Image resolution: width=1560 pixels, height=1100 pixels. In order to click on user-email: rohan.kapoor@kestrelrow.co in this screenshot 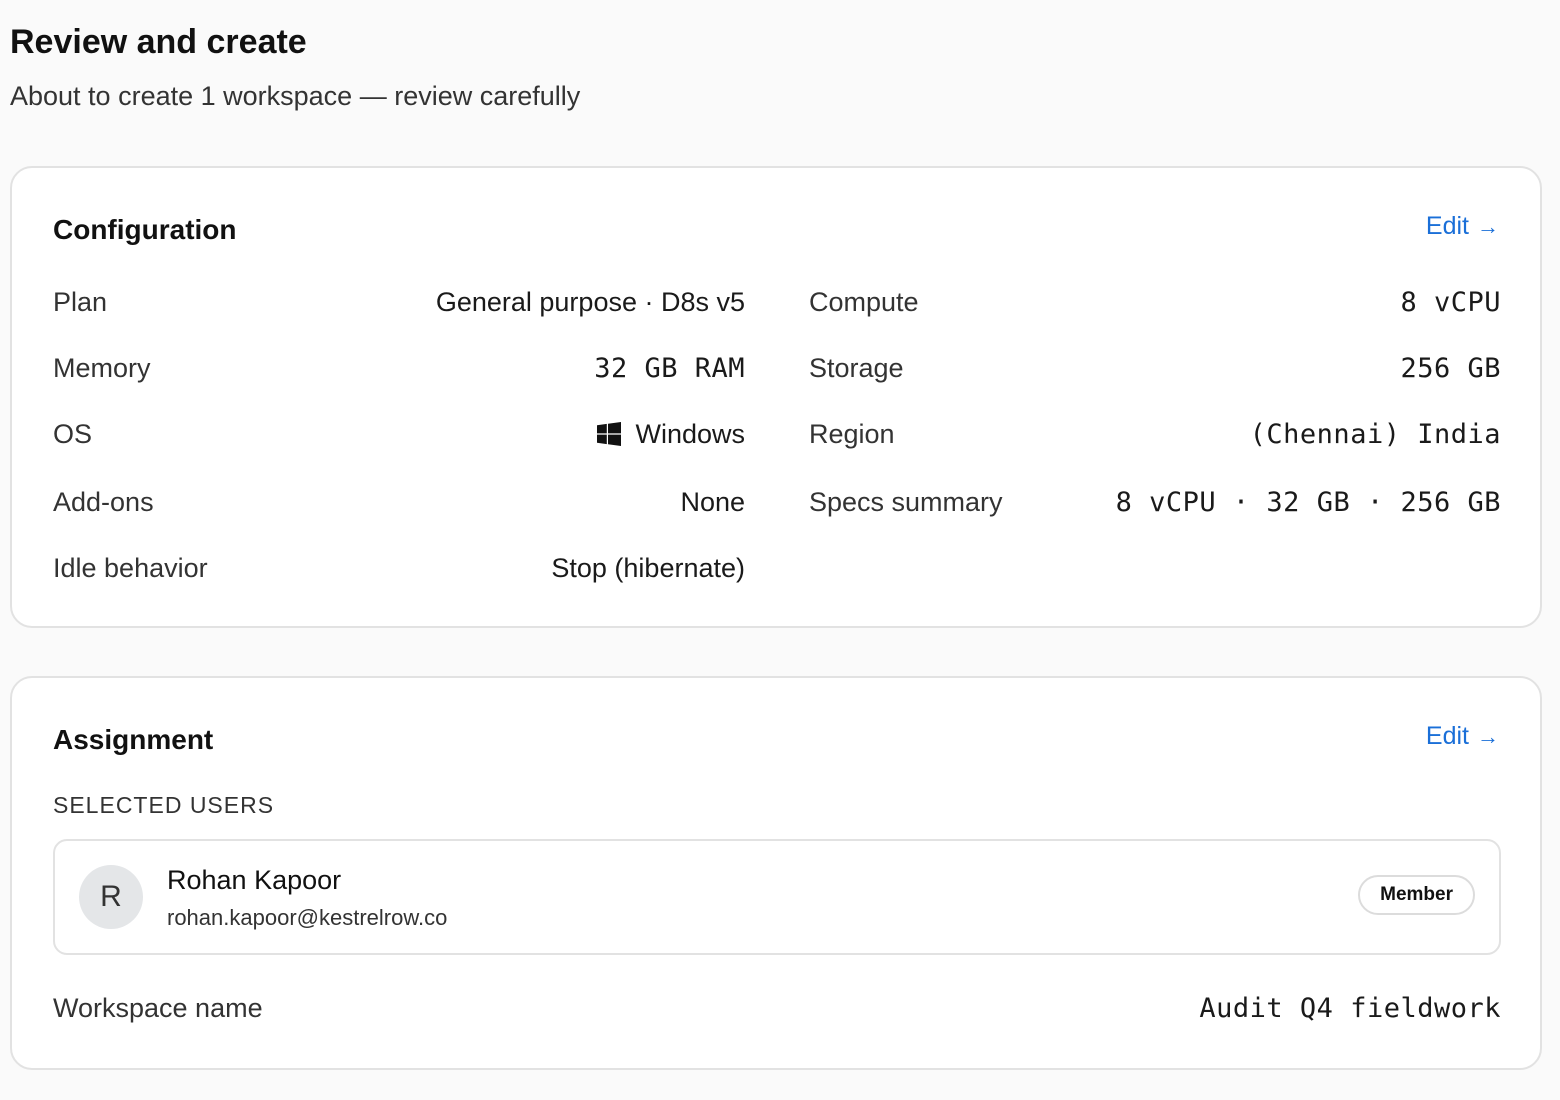, I will do `click(307, 917)`.